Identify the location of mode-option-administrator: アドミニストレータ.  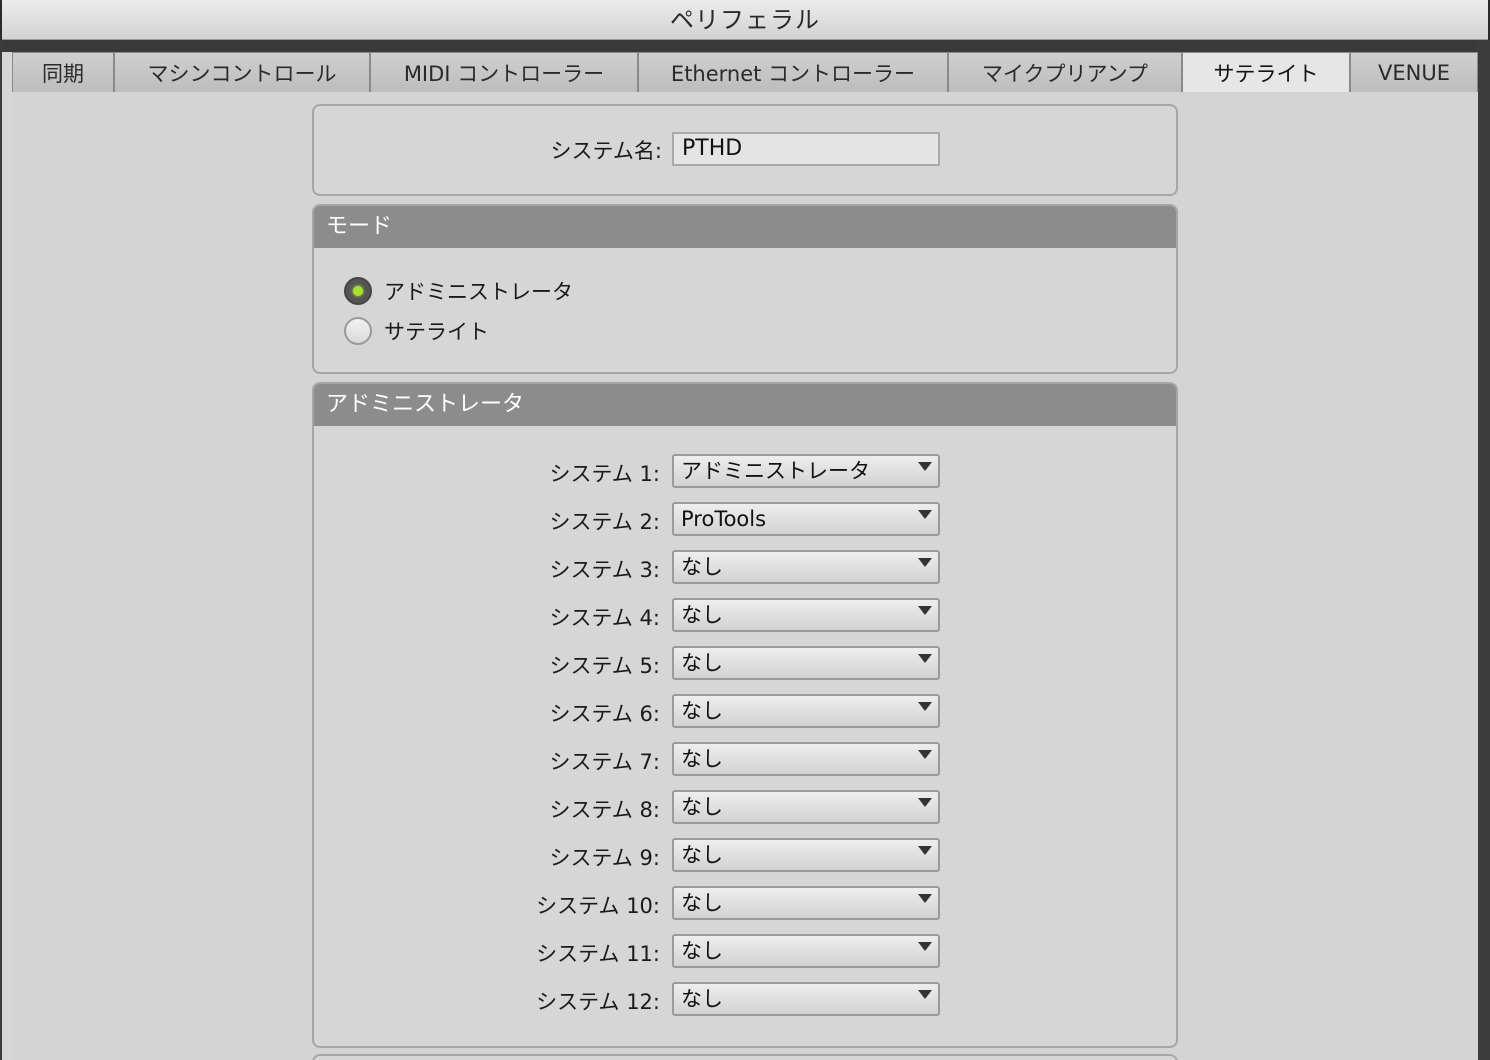
(458, 291).